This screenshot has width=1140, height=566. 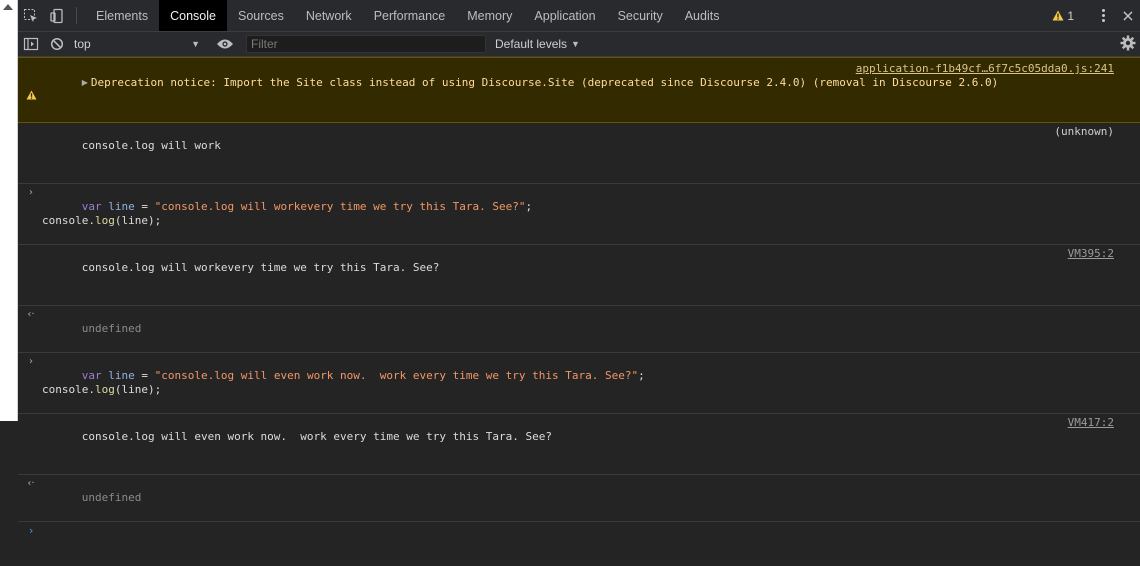 What do you see at coordinates (1070, 15) in the screenshot?
I see `warning-count: 1` at bounding box center [1070, 15].